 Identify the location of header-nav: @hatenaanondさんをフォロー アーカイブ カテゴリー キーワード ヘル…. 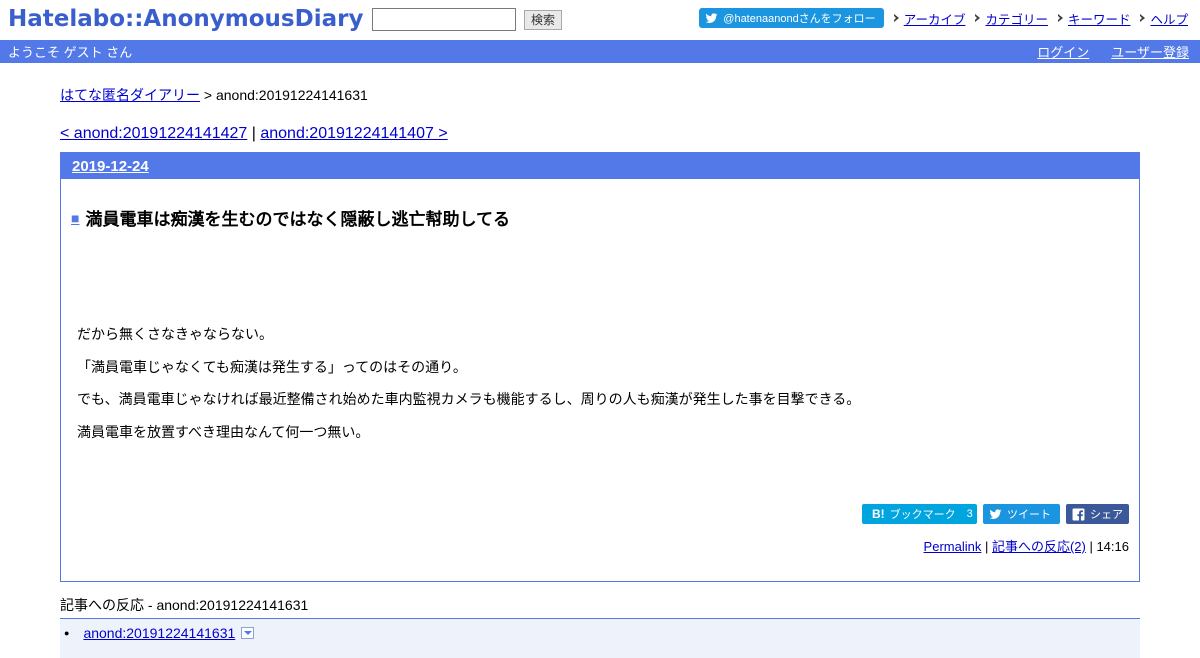
(943, 18).